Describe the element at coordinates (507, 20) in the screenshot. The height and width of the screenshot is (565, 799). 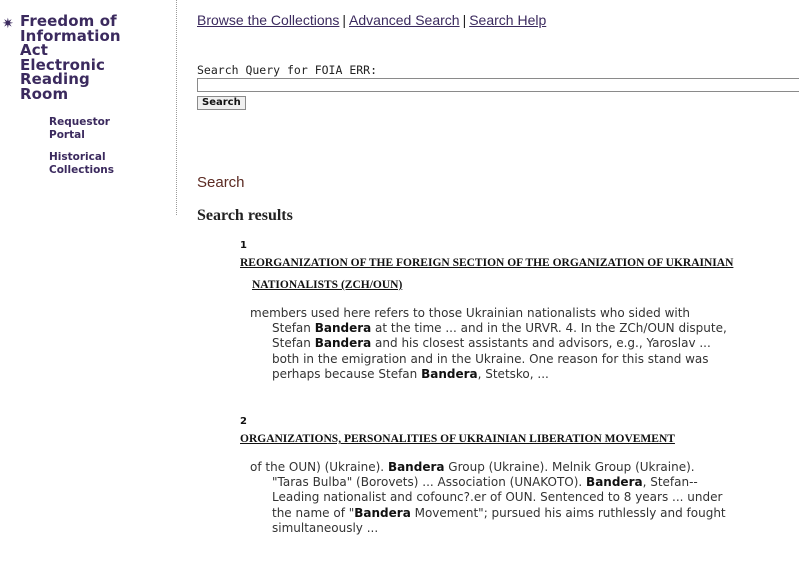
I see `search-help-link: Search Help` at that location.